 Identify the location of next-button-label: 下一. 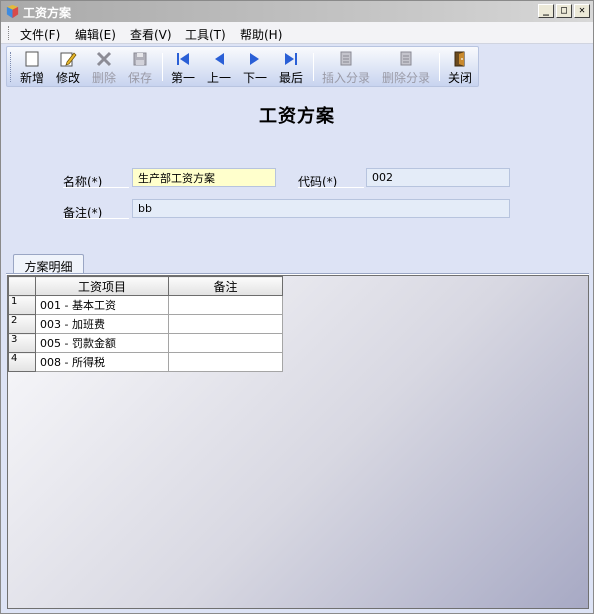
(254, 78).